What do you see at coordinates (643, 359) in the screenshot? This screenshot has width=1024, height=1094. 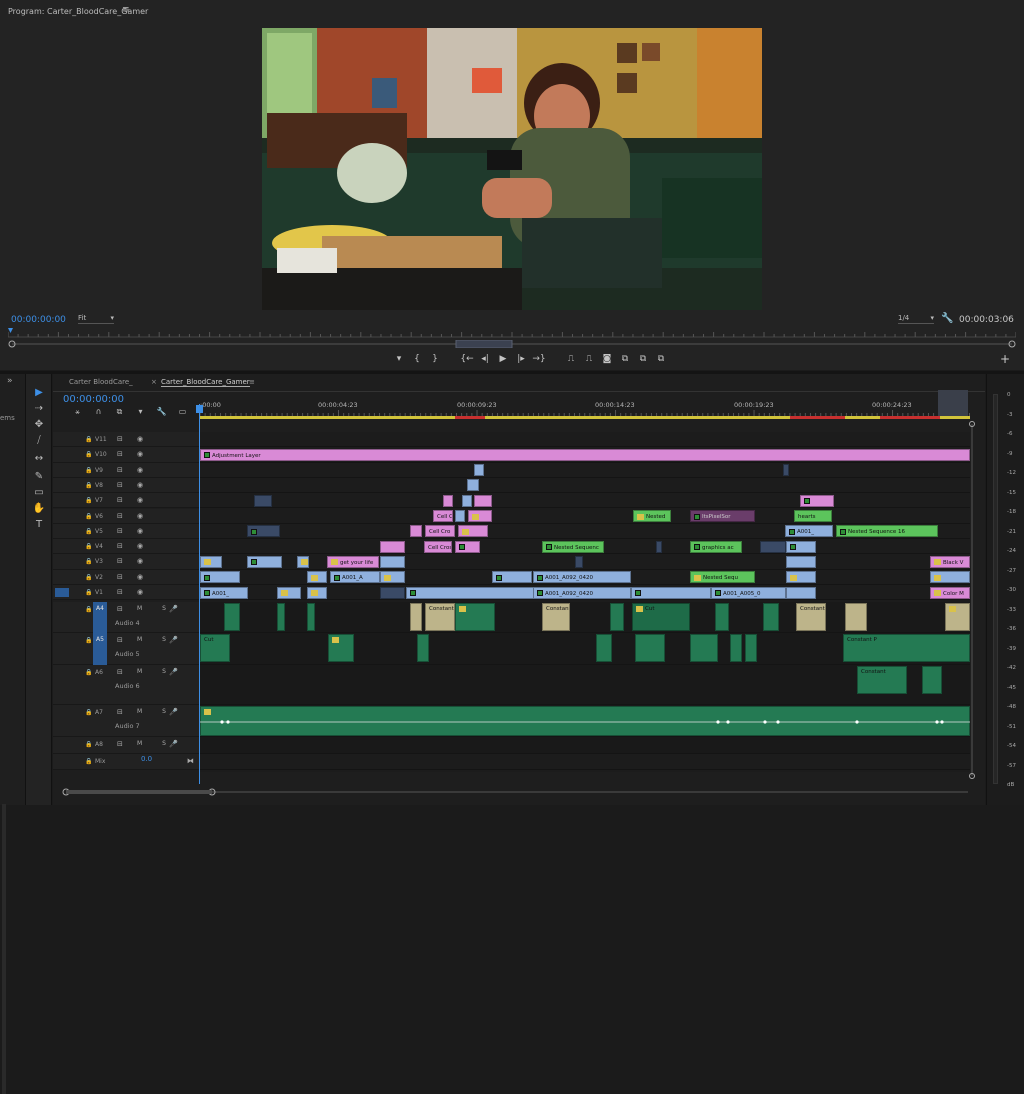 I see `overwrite-icon: ⧉` at bounding box center [643, 359].